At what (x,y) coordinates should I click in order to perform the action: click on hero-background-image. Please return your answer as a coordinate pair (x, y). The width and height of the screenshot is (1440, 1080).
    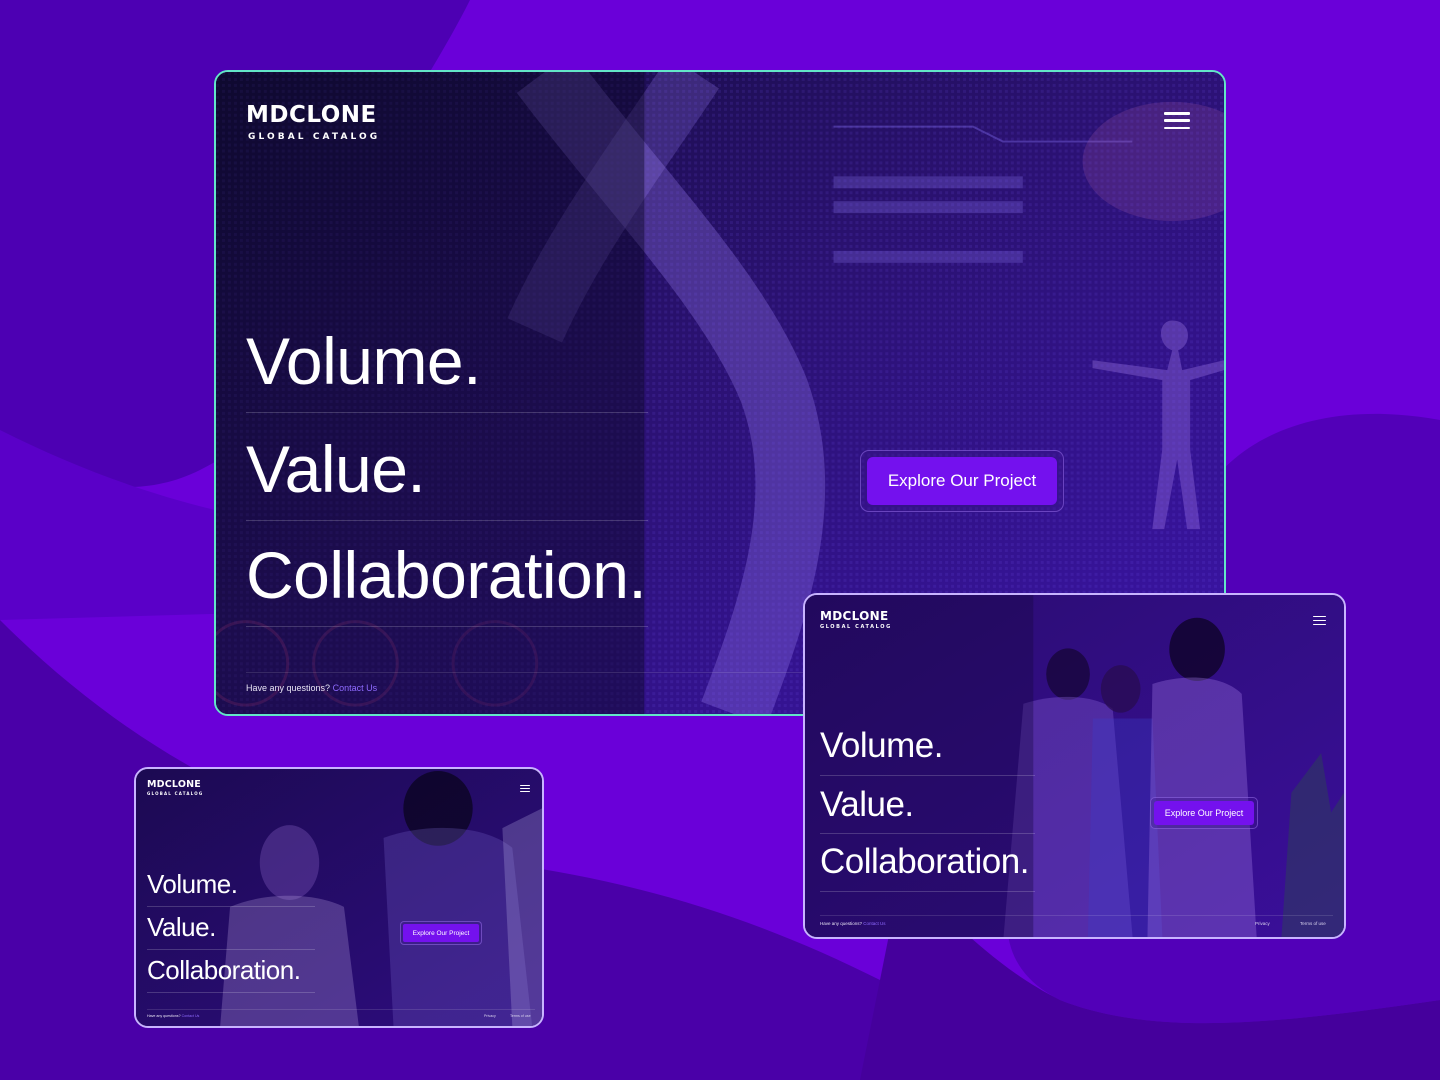
    Looking at the image, I should click on (1074, 766).